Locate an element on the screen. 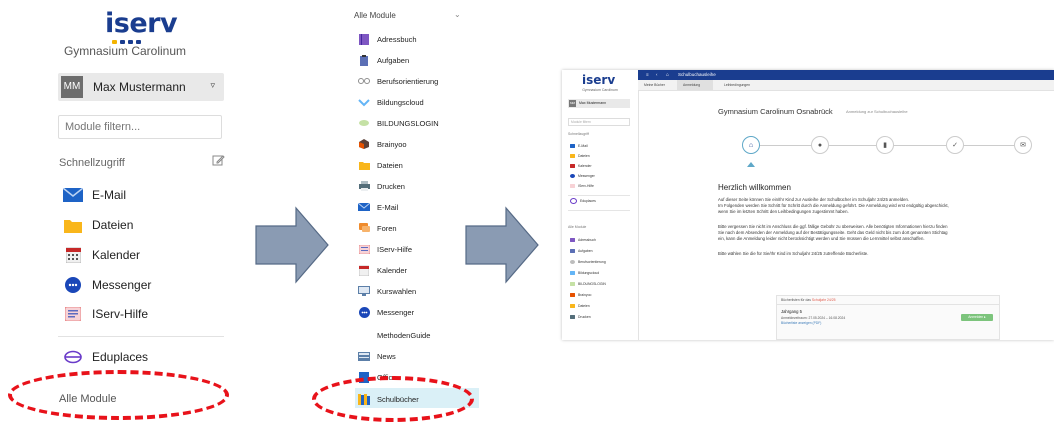 The image size is (1054, 426). register-button: Anmelden ▸ is located at coordinates (977, 317).